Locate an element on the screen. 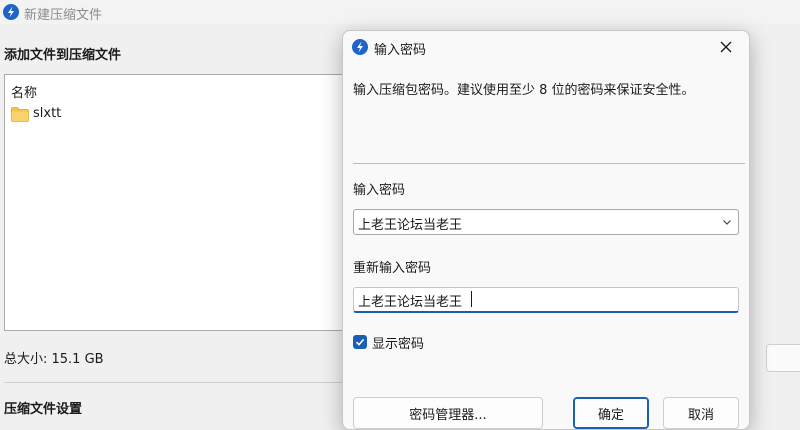 The image size is (800, 430). app-logo-icon is located at coordinates (11, 12).